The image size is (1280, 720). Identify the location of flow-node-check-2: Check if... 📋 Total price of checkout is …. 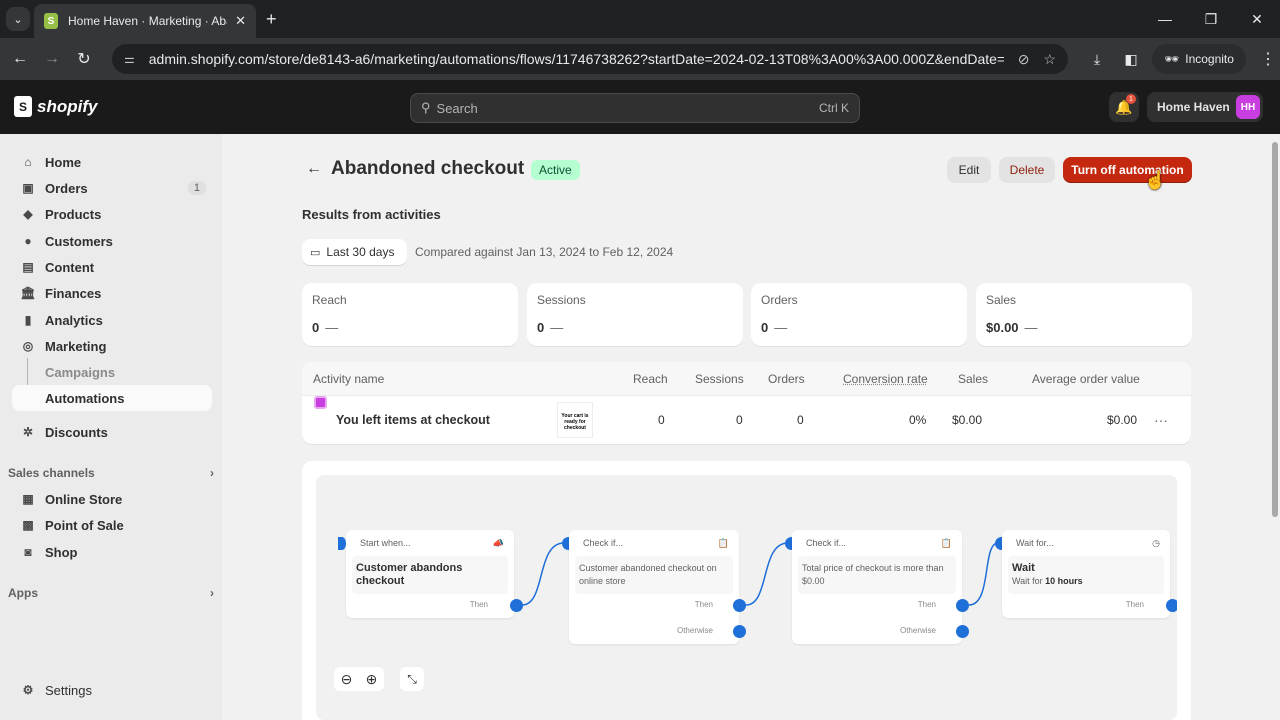
(877, 587).